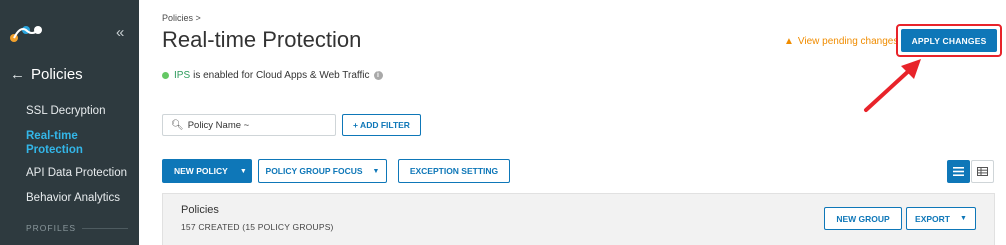 This screenshot has width=1006, height=245. Describe the element at coordinates (120, 32) in the screenshot. I see `collapse-sidebar-icon: «` at that location.